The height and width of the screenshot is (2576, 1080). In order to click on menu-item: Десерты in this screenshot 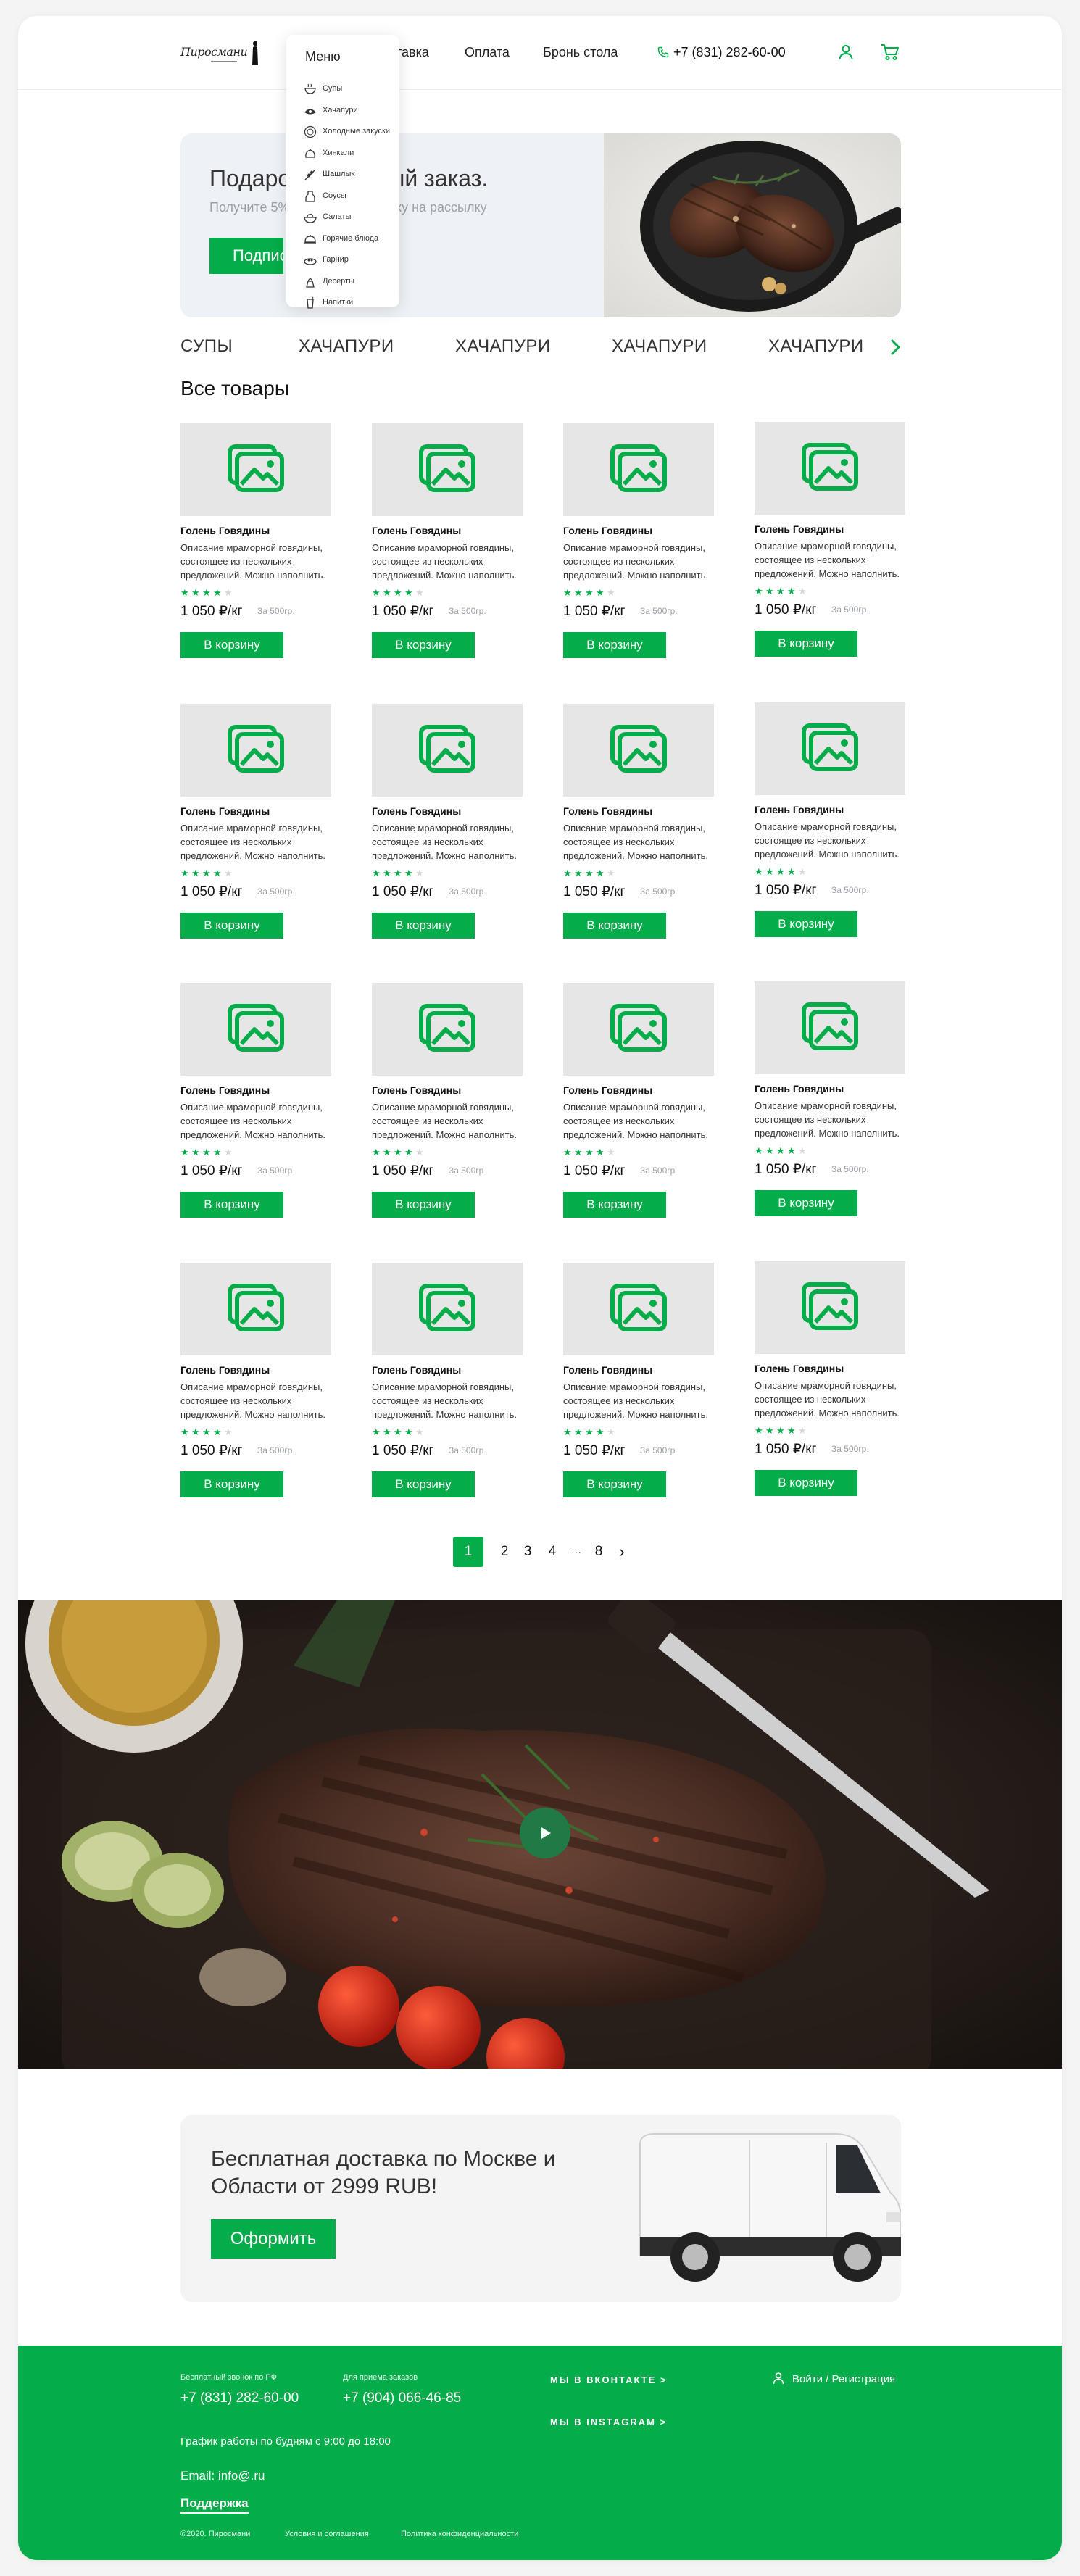, I will do `click(351, 282)`.